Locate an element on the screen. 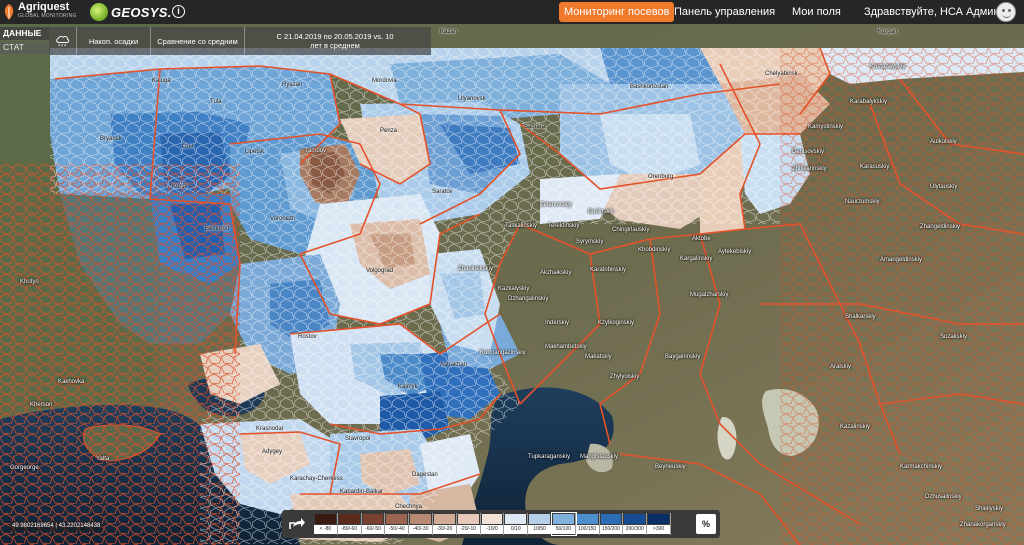 This screenshot has height=545, width=1024. legend-swatch: >300 is located at coordinates (659, 524).